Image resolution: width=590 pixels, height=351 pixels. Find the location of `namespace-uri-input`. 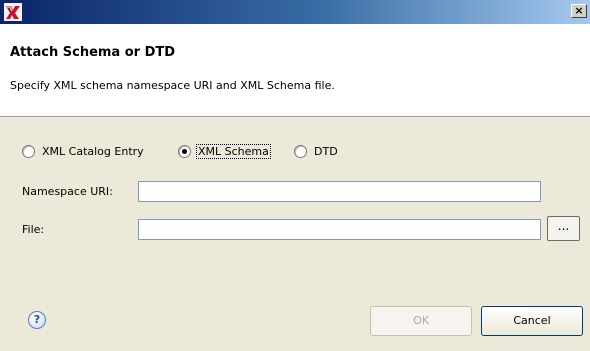

namespace-uri-input is located at coordinates (339, 191).